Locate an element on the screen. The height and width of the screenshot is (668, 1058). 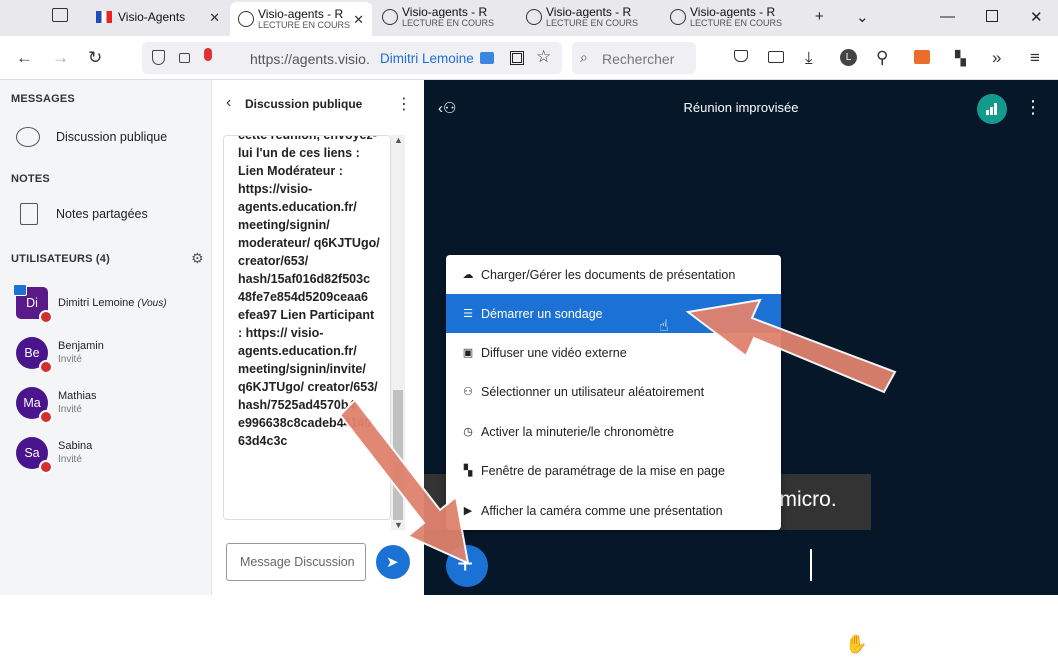
search-bar: ⌕ Rechercher is located at coordinates (634, 58).